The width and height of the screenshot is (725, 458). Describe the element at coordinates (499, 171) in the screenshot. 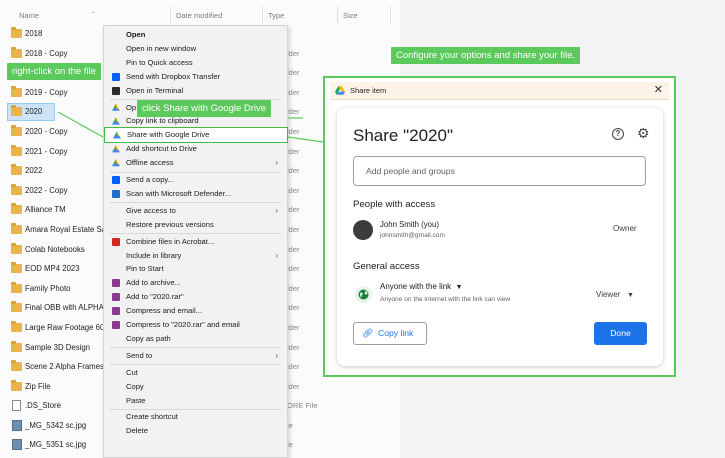

I see `add-people-input: Add people and groups` at that location.